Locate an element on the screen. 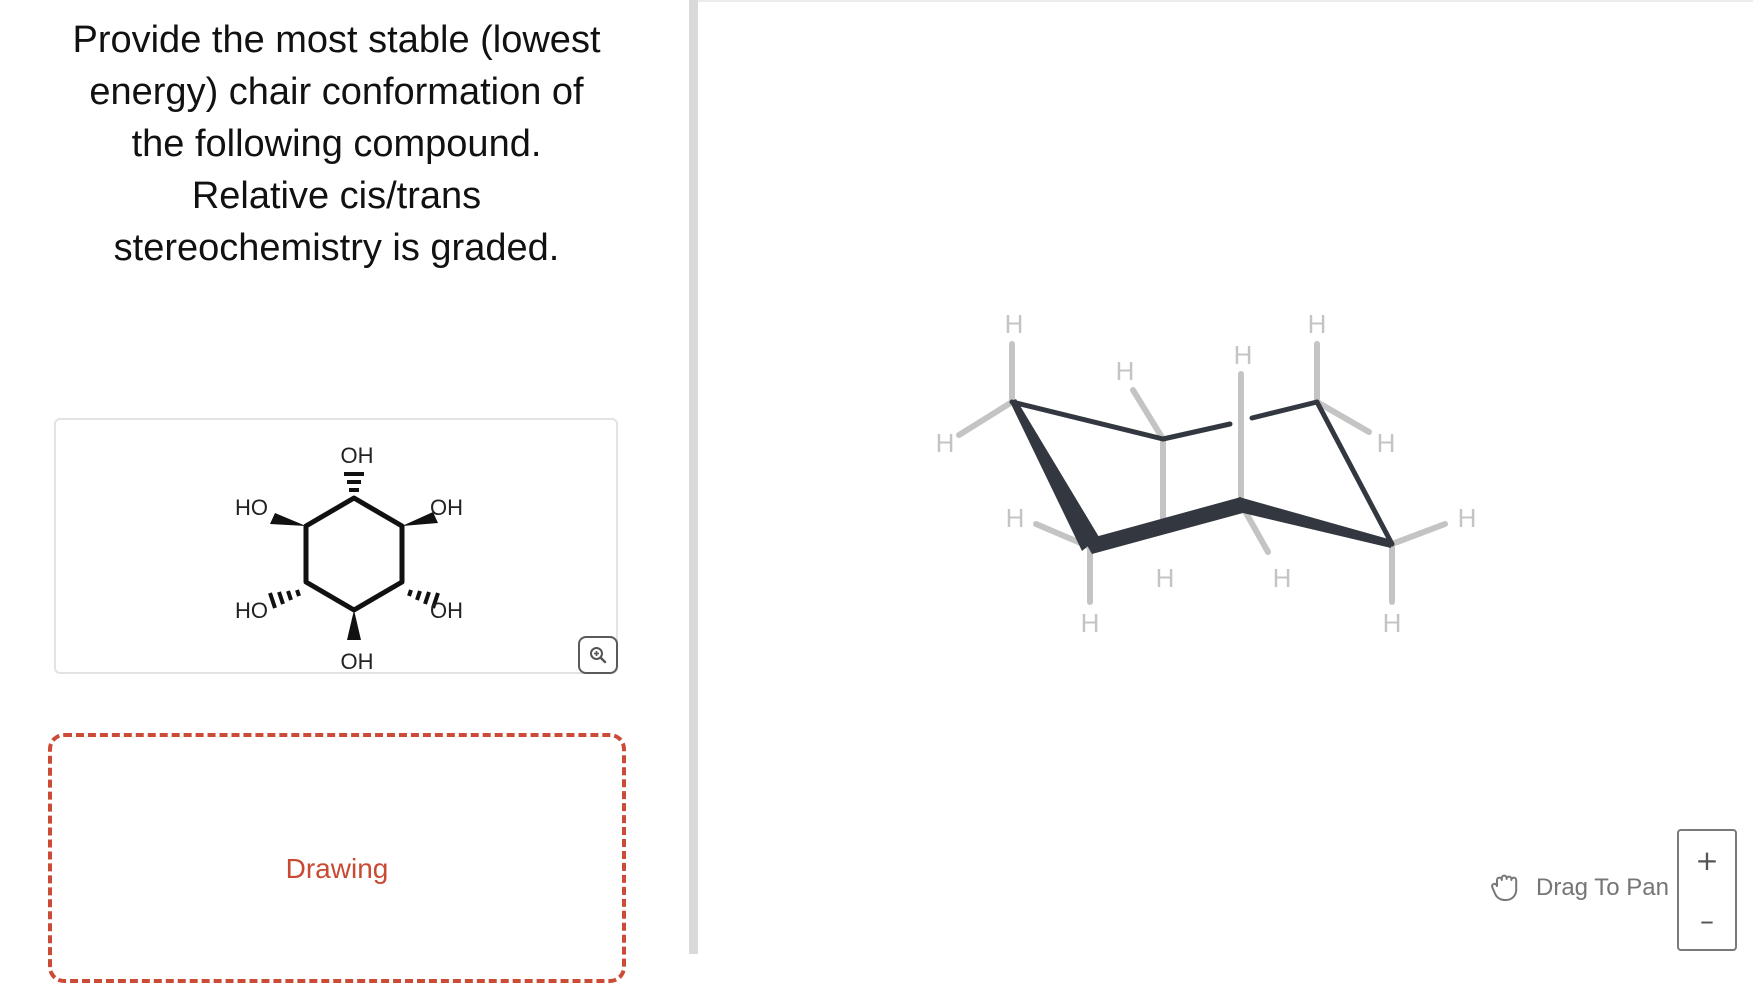  hydrogen-bonds is located at coordinates (1202, 473).